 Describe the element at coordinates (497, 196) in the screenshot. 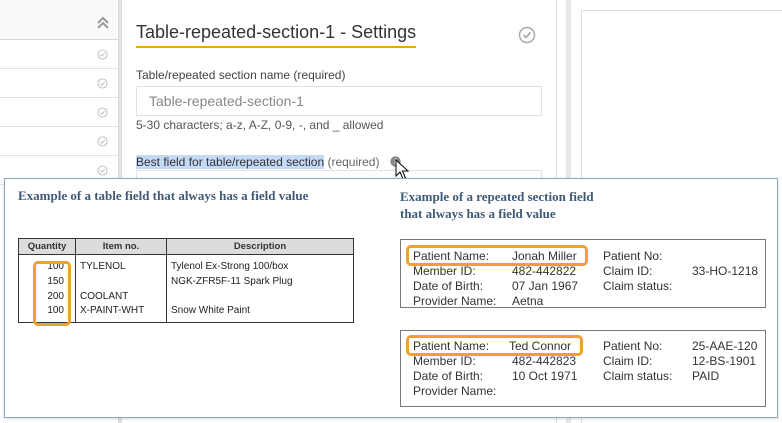

I see `repeated-example-title-line1: Example of a repeated section field` at that location.